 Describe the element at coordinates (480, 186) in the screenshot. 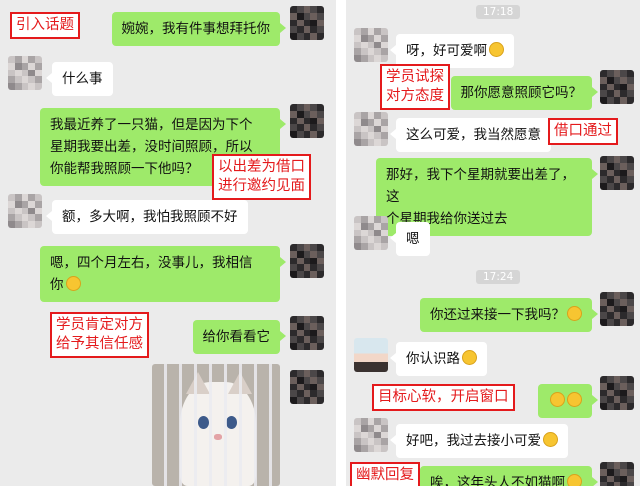

I see `message-line: 那好，我下个星期就要出差了，这` at that location.